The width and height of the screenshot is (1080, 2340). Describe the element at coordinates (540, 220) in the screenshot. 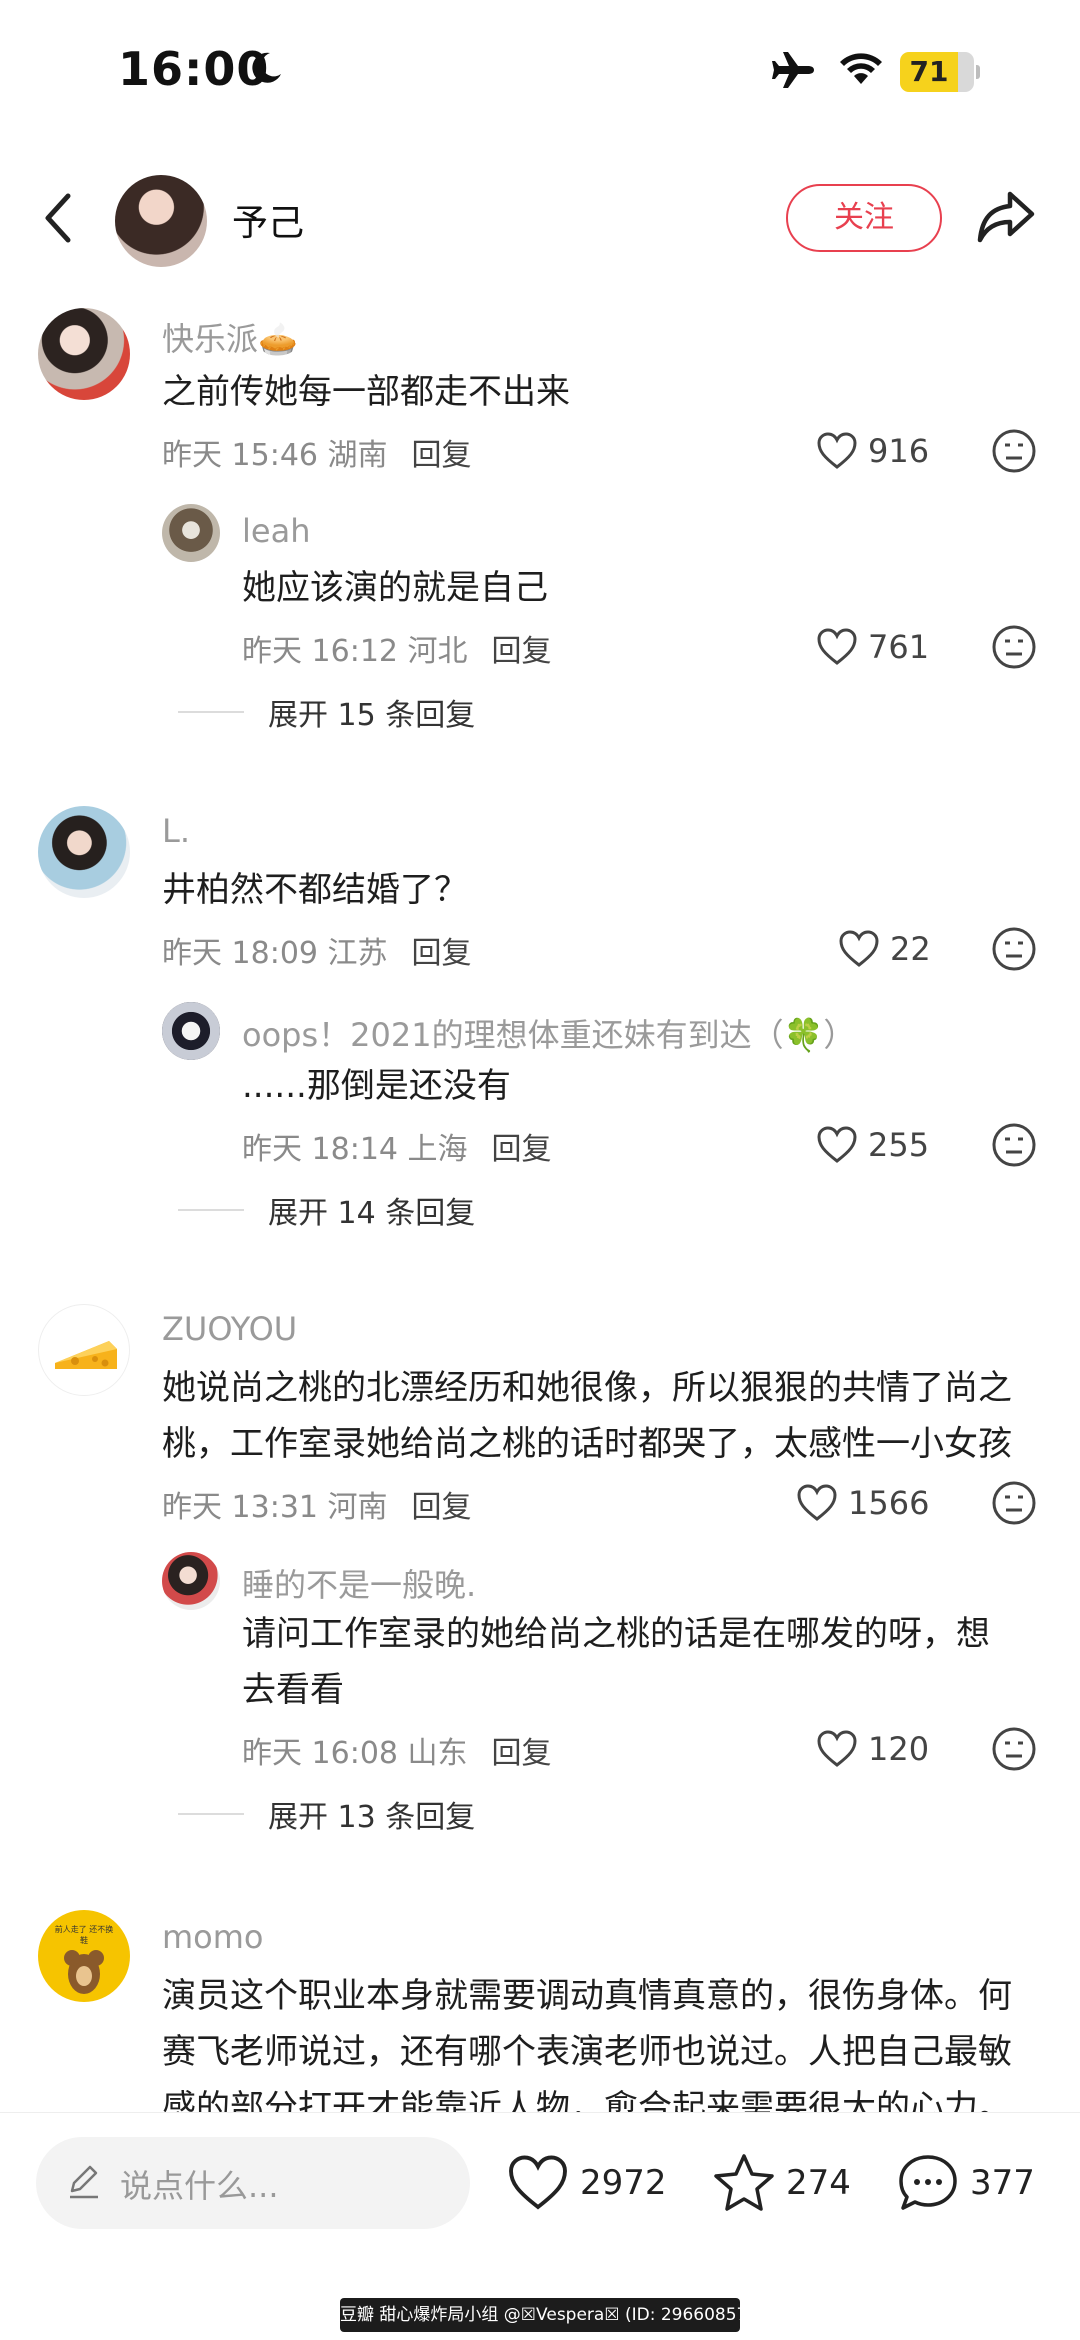

I see `header: 予己 关注` at that location.